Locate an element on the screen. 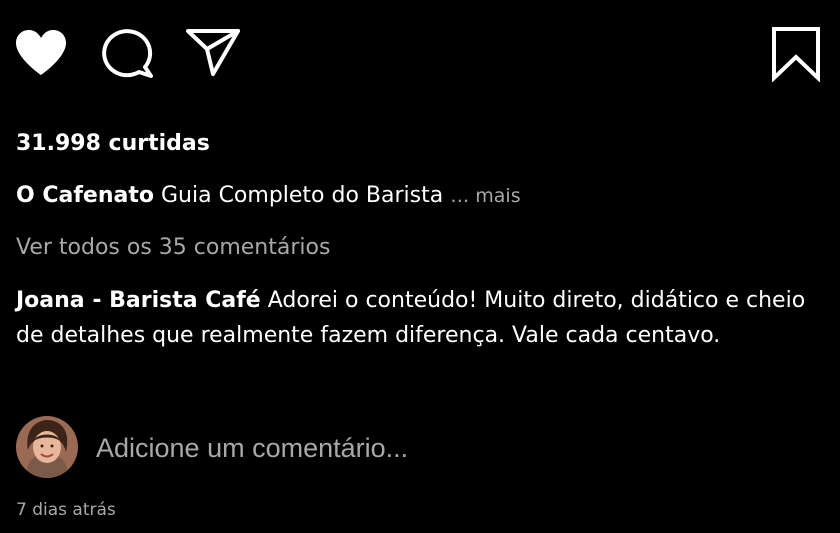 The height and width of the screenshot is (533, 840). post-timestamp: 7 dias atrás is located at coordinates (66, 510).